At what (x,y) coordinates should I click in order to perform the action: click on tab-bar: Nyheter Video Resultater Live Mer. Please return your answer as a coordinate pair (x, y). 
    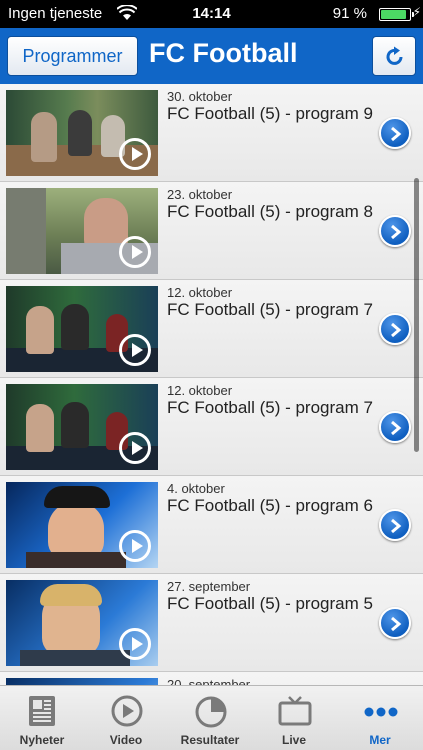
    Looking at the image, I should click on (211, 717).